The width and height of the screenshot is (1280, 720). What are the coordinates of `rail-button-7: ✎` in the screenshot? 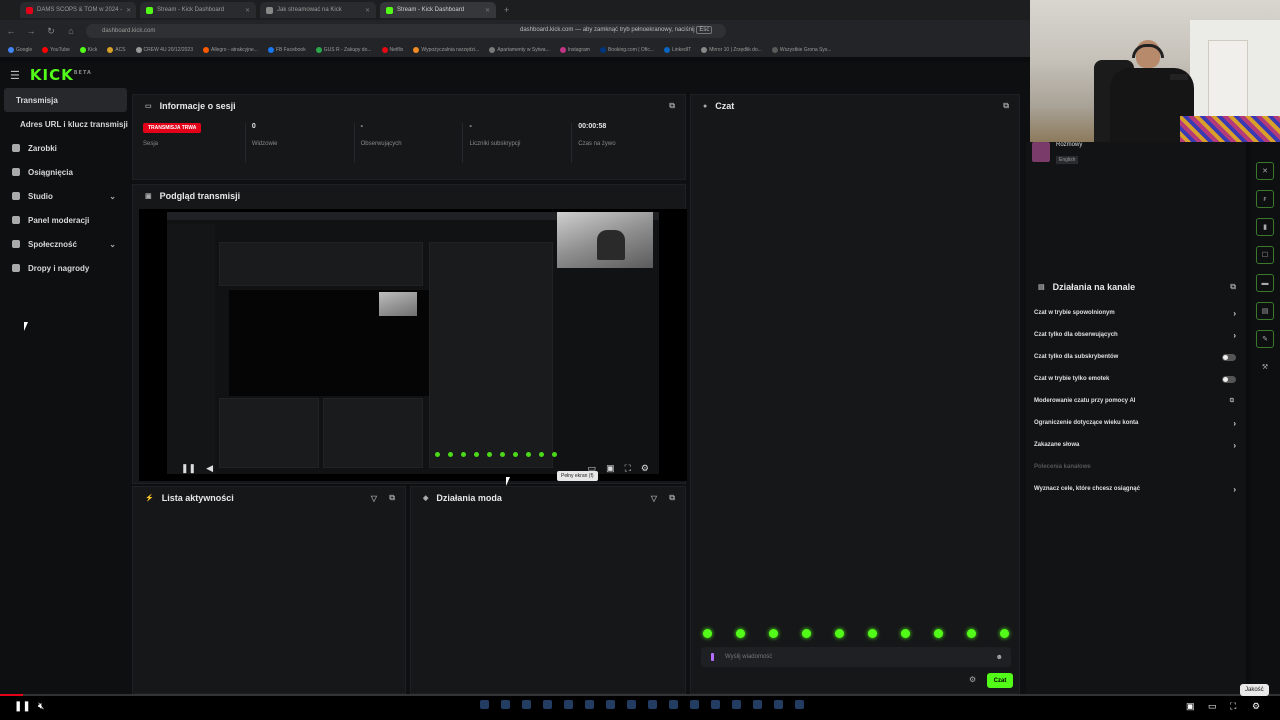 It's located at (1265, 339).